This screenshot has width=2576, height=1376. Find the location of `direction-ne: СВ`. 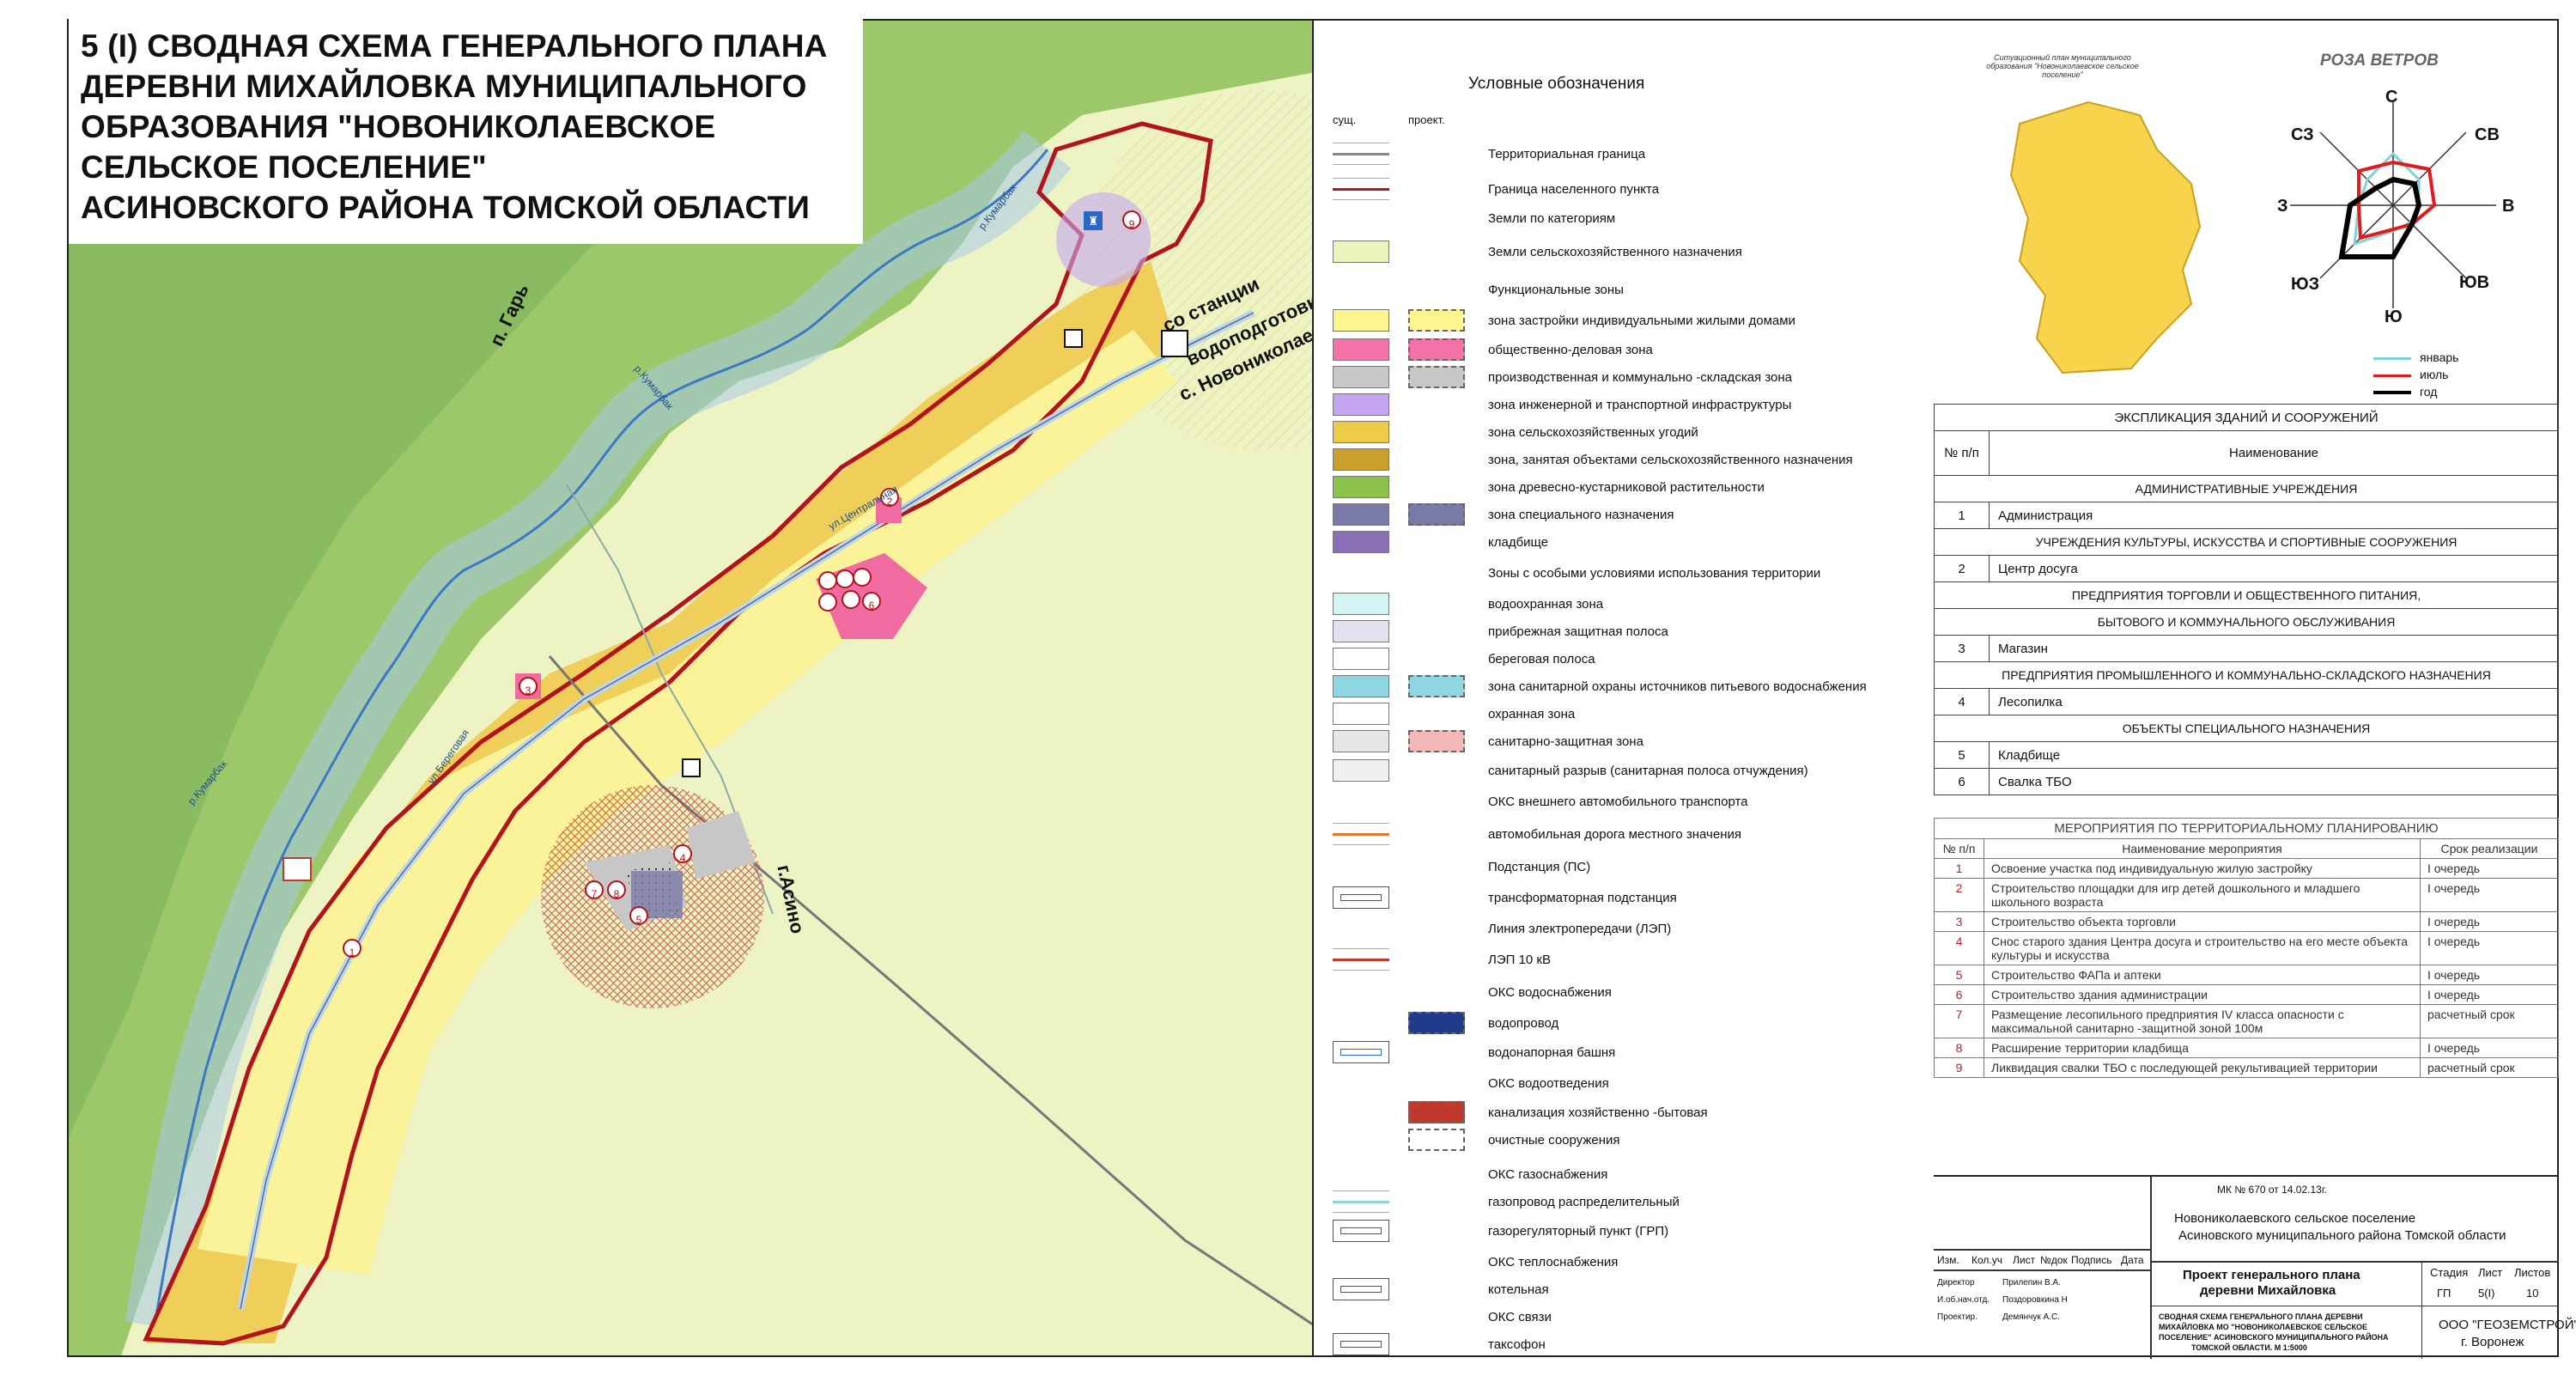

direction-ne: СВ is located at coordinates (2487, 134).